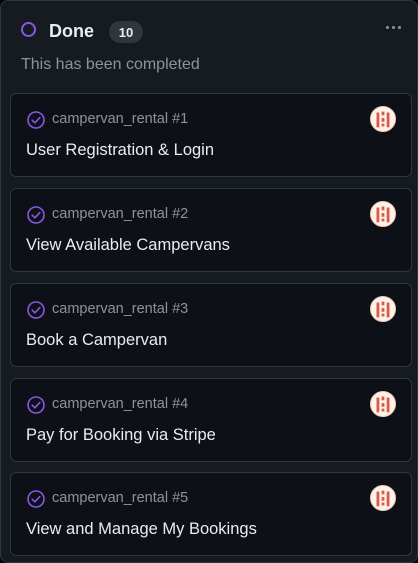  Describe the element at coordinates (211, 325) in the screenshot. I see `project-card: campervan_rental #3 Book a Campervan` at that location.